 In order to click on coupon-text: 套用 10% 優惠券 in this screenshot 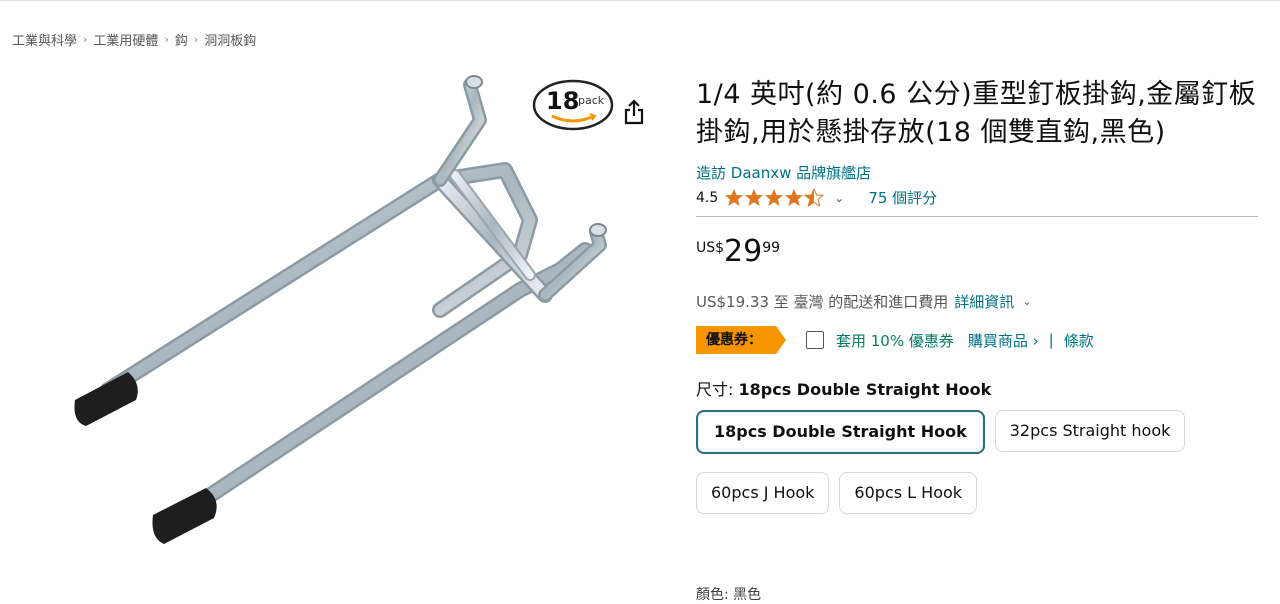, I will do `click(895, 340)`.